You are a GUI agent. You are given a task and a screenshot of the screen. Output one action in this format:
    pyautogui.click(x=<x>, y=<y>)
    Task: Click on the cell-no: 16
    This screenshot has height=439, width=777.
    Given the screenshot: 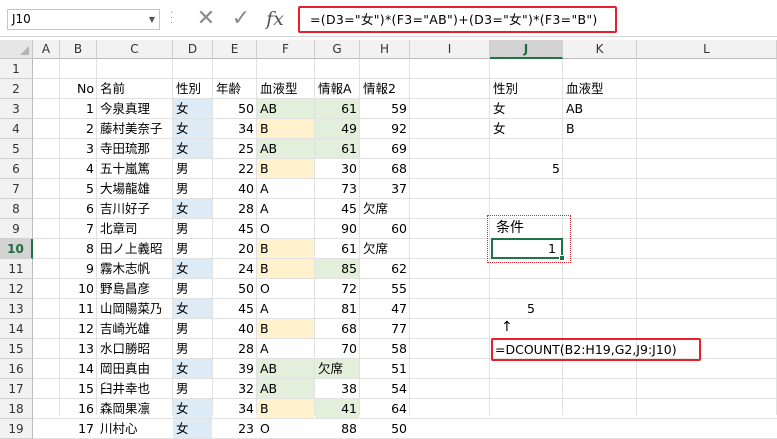 What is the action you would take?
    pyautogui.click(x=78, y=409)
    